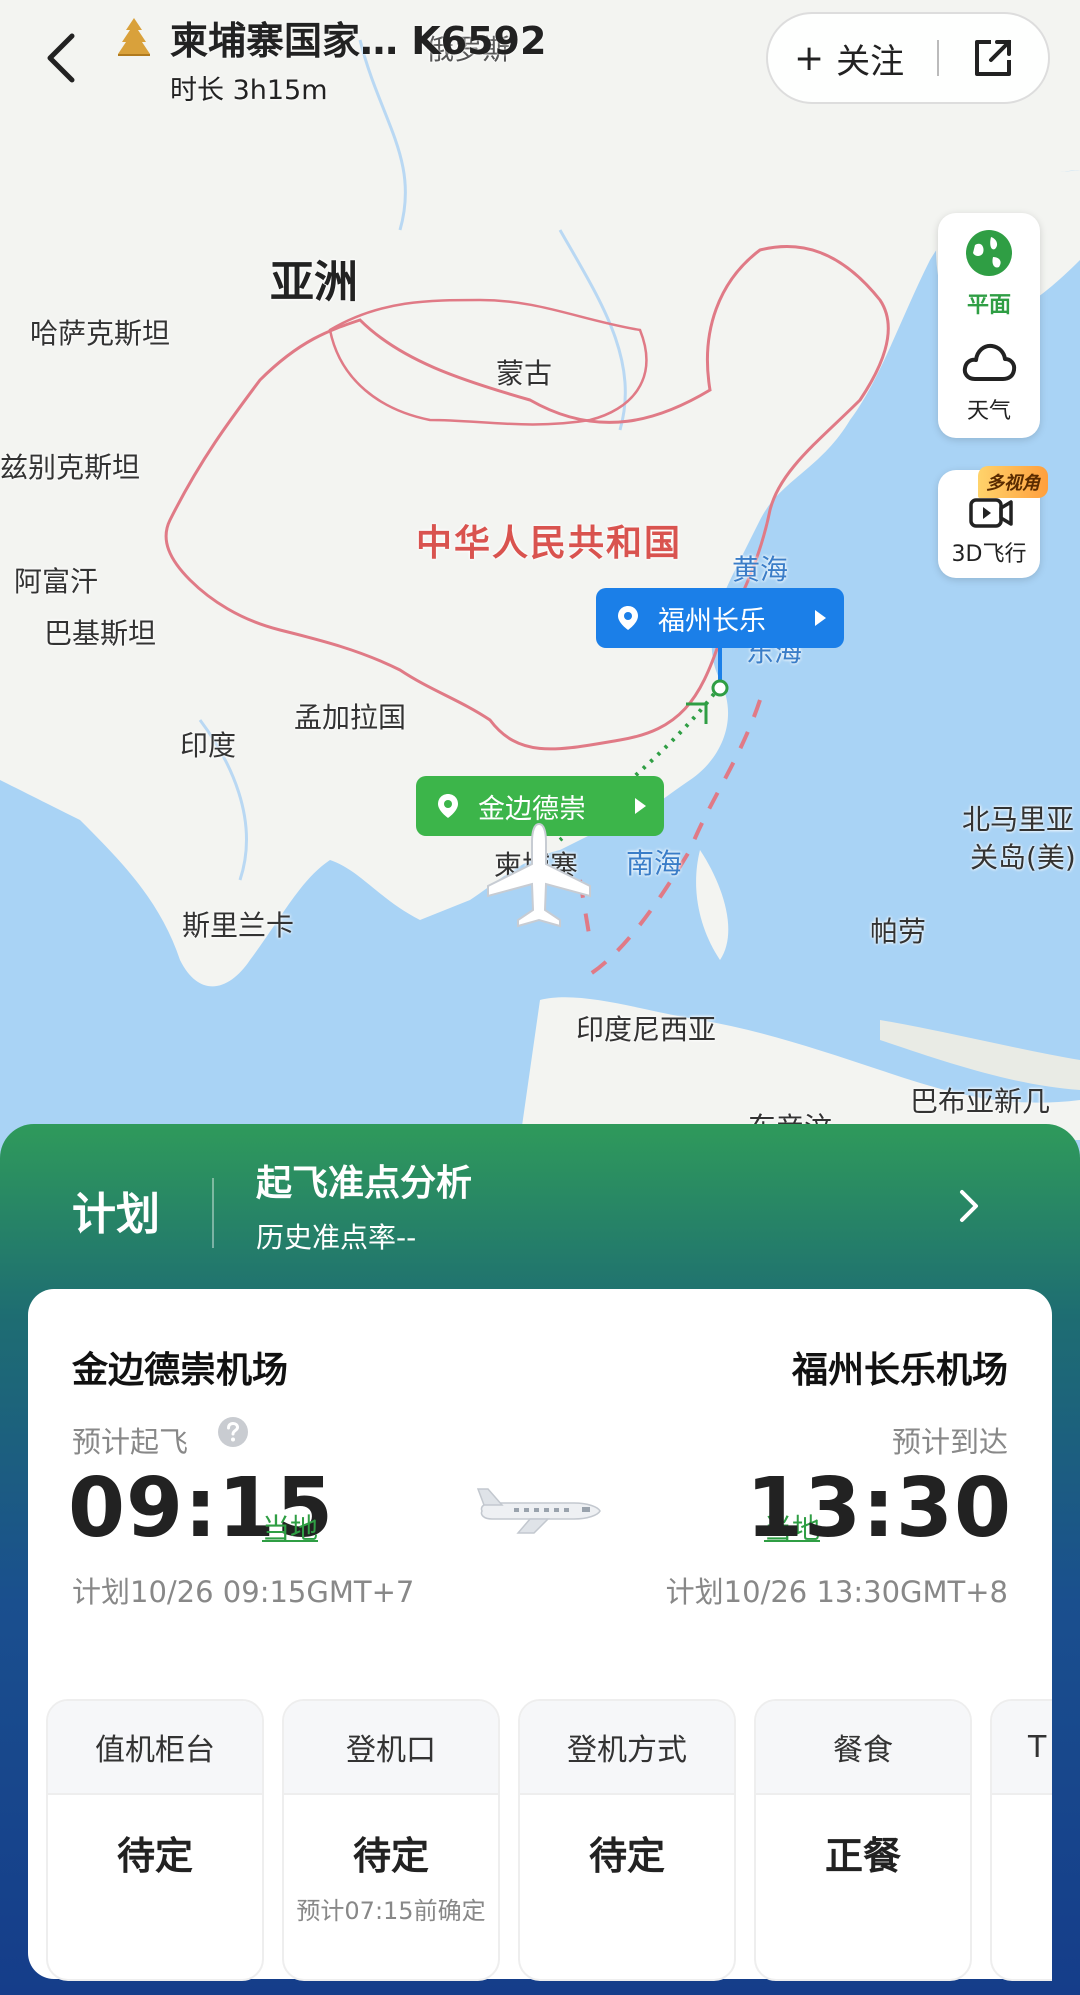 Image resolution: width=1080 pixels, height=1995 pixels. What do you see at coordinates (540, 1206) in the screenshot?
I see `ontime-analysis-row: 计划 起飞准点分析 历史准点率--` at bounding box center [540, 1206].